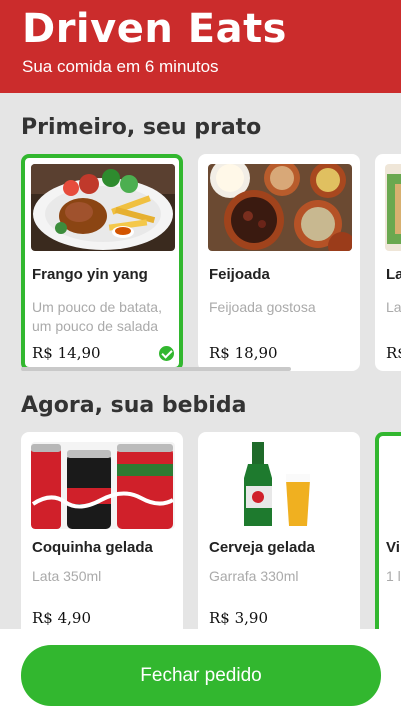 This screenshot has width=401, height=722. What do you see at coordinates (393, 576) in the screenshot?
I see `drink-description: 1 l` at bounding box center [393, 576].